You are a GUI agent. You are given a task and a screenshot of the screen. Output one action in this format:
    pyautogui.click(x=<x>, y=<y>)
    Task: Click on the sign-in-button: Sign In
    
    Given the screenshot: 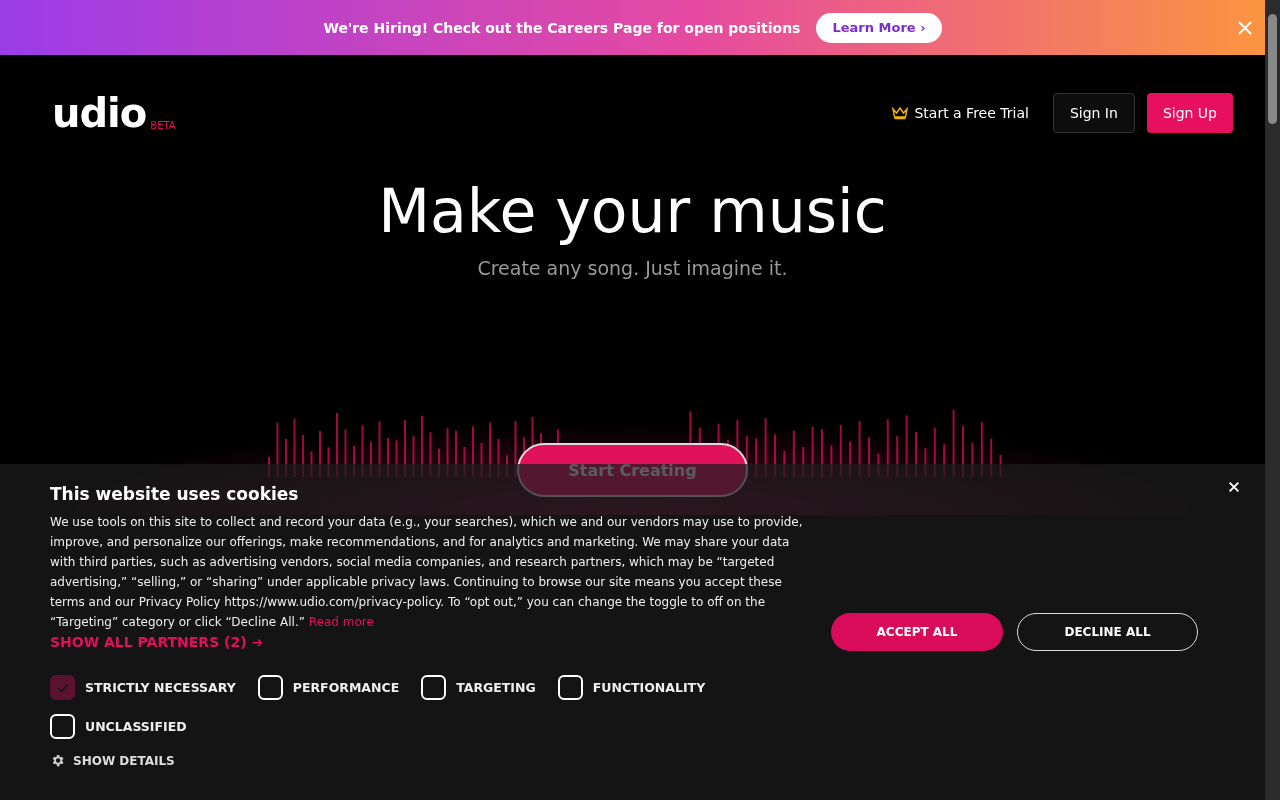 What is the action you would take?
    pyautogui.click(x=1093, y=113)
    